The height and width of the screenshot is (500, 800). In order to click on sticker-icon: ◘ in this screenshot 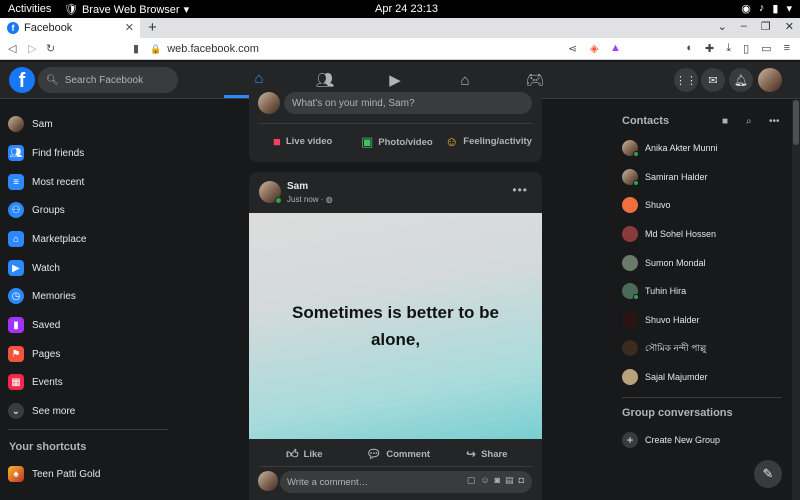, I will do `click(521, 480)`.